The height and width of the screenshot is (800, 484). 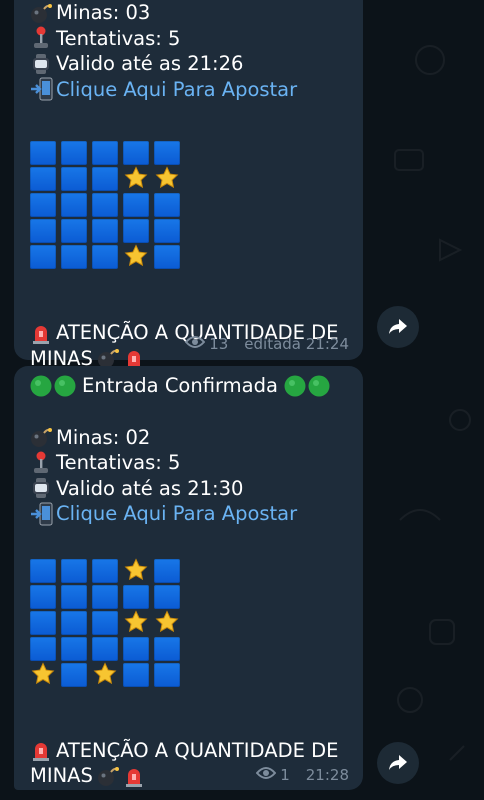 I want to click on mines-text: Minas: 03, so click(x=103, y=12).